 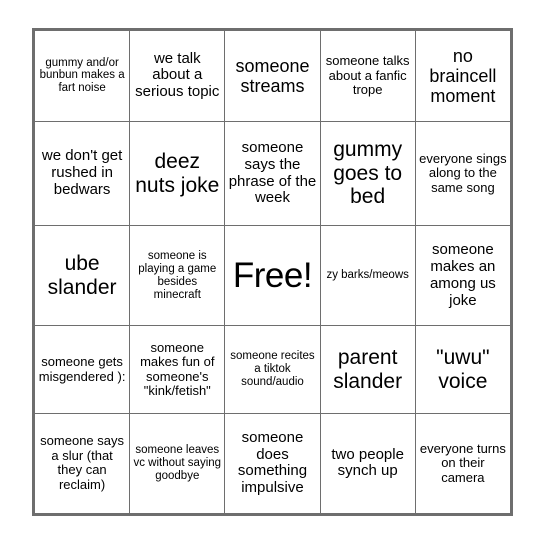 I want to click on bingo-cell: someone streams, so click(x=272, y=76).